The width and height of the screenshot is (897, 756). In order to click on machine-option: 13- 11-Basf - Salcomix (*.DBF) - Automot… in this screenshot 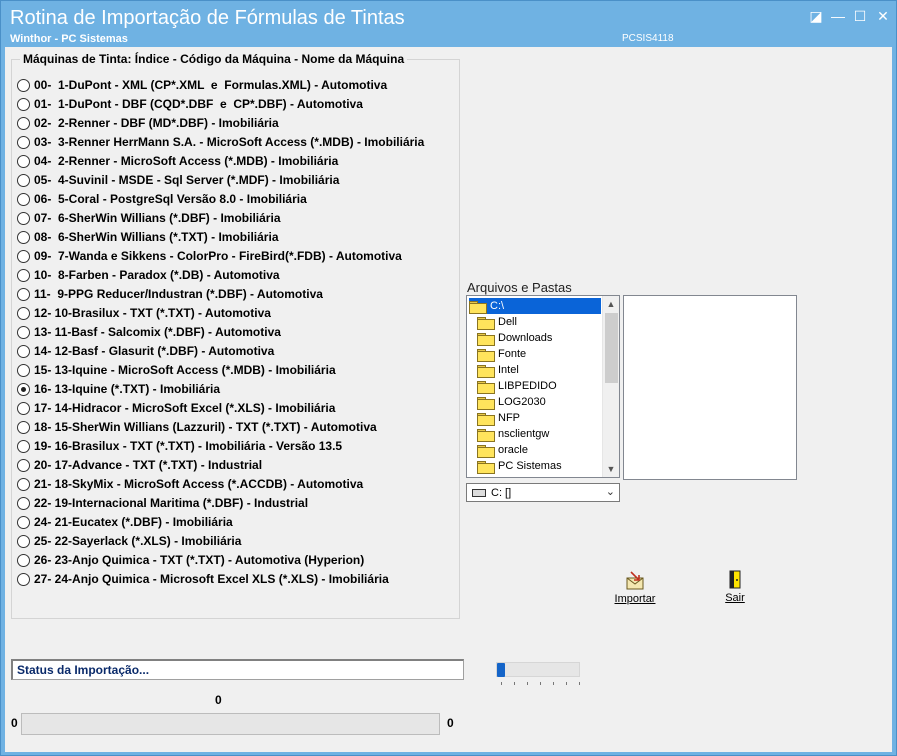, I will do `click(149, 332)`.